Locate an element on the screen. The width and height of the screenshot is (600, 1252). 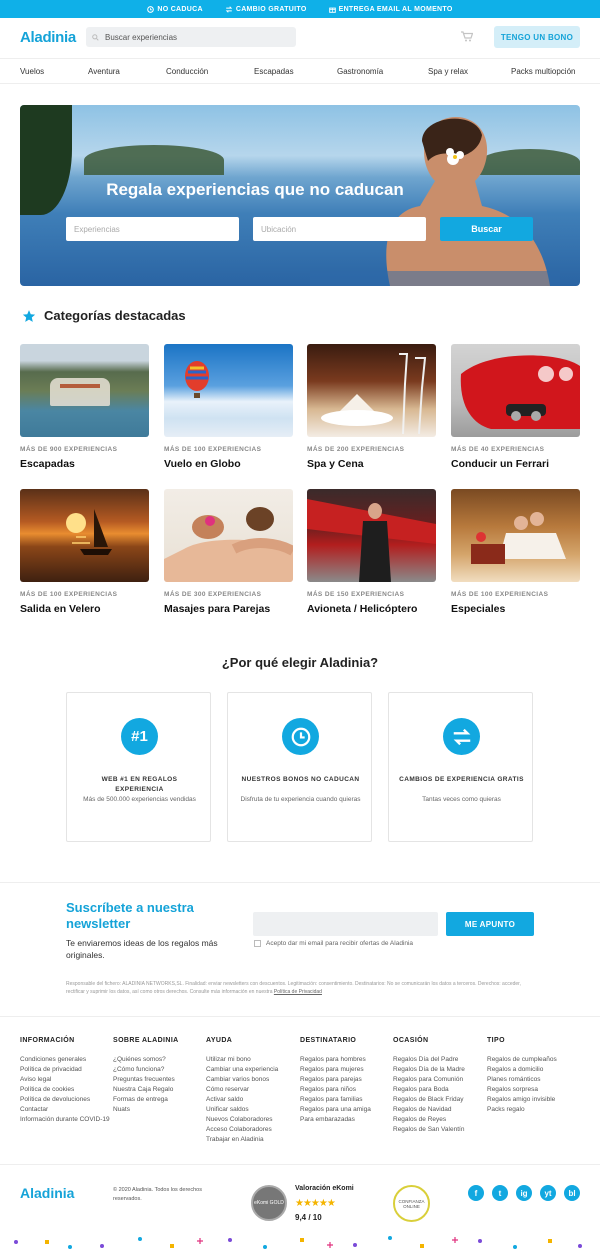
consent-checkbox is located at coordinates (257, 943).